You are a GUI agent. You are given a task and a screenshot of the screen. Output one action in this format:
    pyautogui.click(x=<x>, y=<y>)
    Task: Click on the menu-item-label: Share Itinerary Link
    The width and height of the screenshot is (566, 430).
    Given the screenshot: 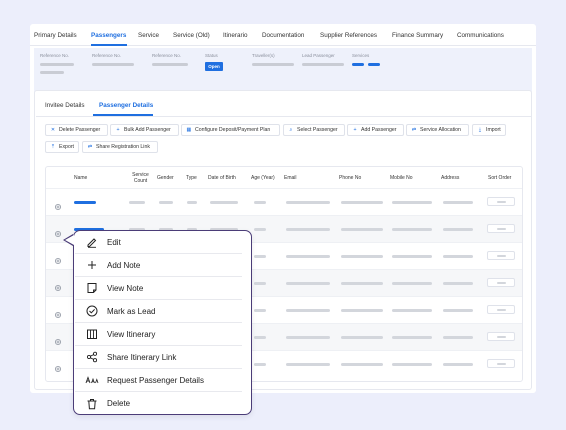 What is the action you would take?
    pyautogui.click(x=142, y=357)
    